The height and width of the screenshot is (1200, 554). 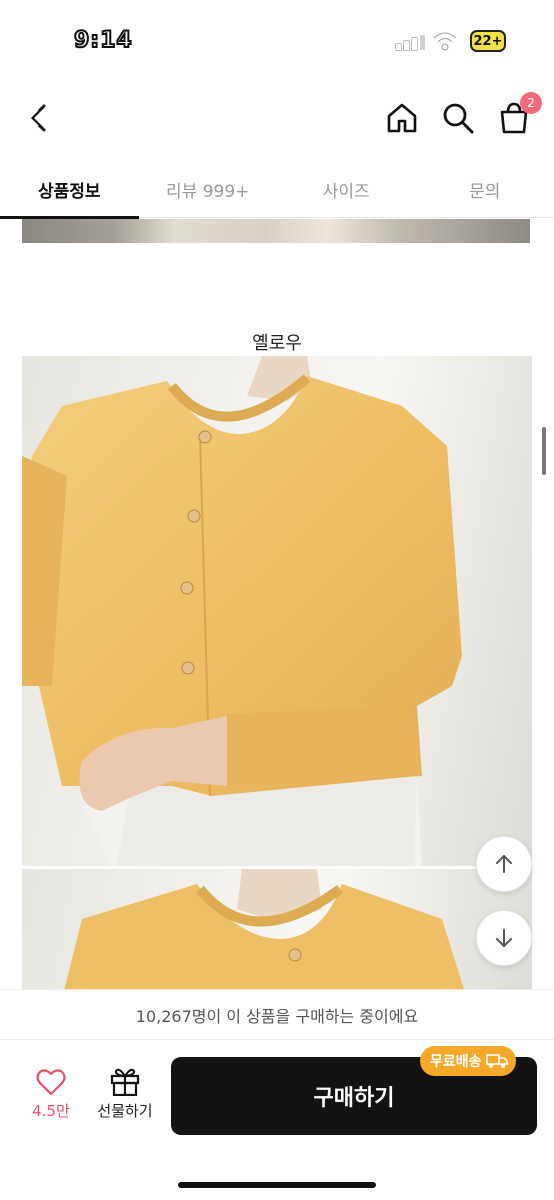 I want to click on status-bar: 9:14 22+, so click(x=277, y=40).